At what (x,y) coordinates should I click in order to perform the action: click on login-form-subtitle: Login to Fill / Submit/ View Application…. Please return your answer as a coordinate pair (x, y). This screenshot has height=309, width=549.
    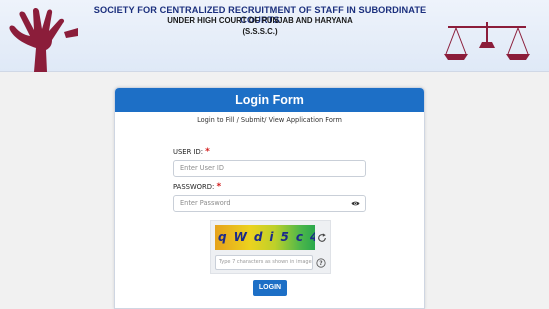
    Looking at the image, I should click on (269, 120).